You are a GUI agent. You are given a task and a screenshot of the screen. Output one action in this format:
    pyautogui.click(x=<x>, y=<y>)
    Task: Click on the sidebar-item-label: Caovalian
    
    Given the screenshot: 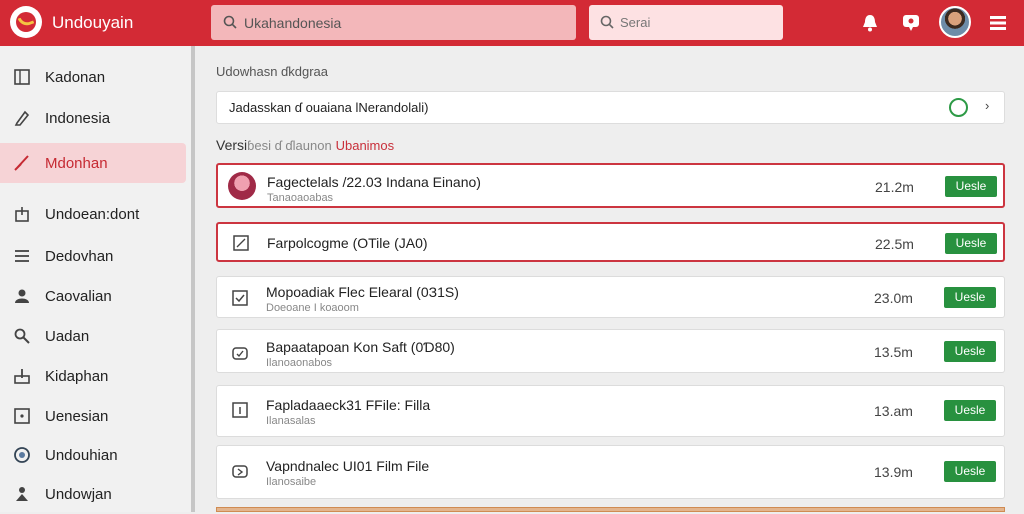 What is the action you would take?
    pyautogui.click(x=78, y=296)
    